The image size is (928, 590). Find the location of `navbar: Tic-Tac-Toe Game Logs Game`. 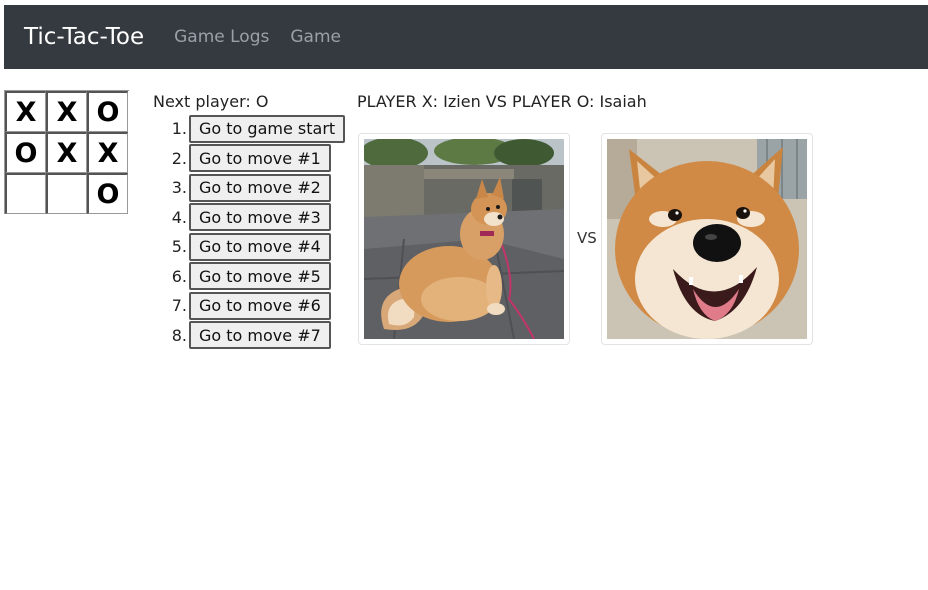

navbar: Tic-Tac-Toe Game Logs Game is located at coordinates (466, 37).